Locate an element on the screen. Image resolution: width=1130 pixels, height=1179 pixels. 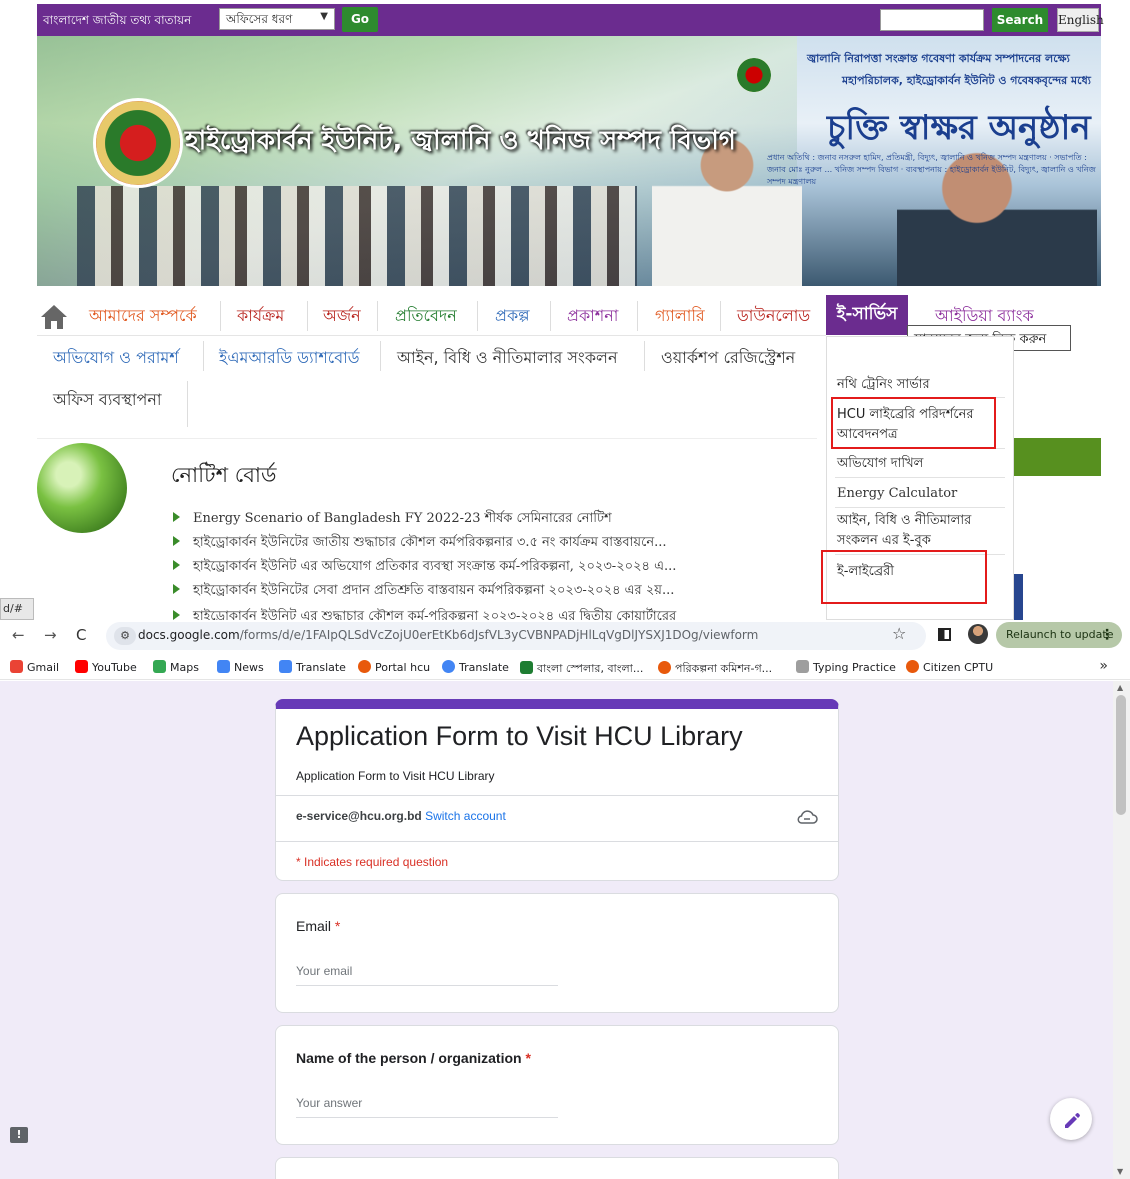
menu-office-management: অফিস ব্যবস্থাপনা is located at coordinates (107, 400).